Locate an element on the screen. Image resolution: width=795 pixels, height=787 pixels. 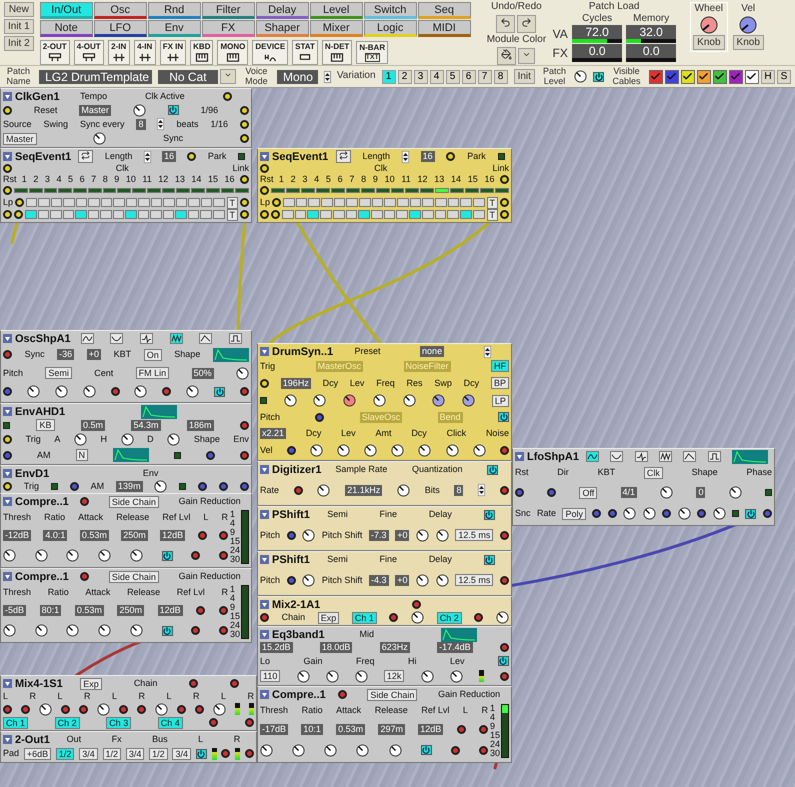
variation-button: 8 is located at coordinates (501, 77).